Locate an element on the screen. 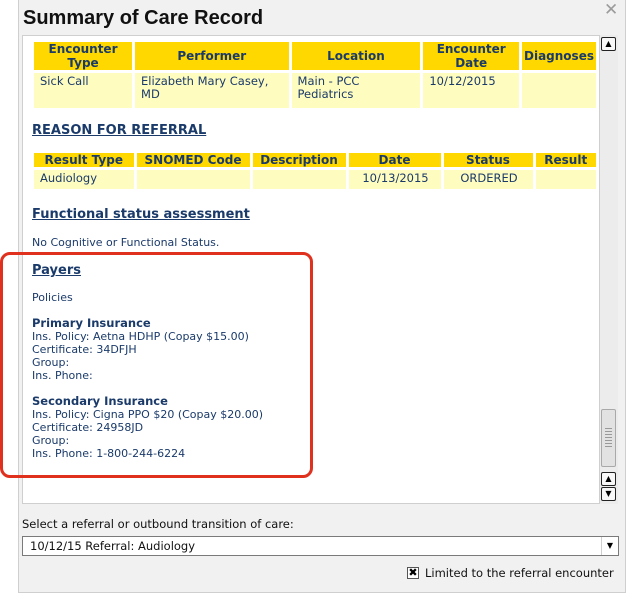  table-cell: Audiology is located at coordinates (85, 178).